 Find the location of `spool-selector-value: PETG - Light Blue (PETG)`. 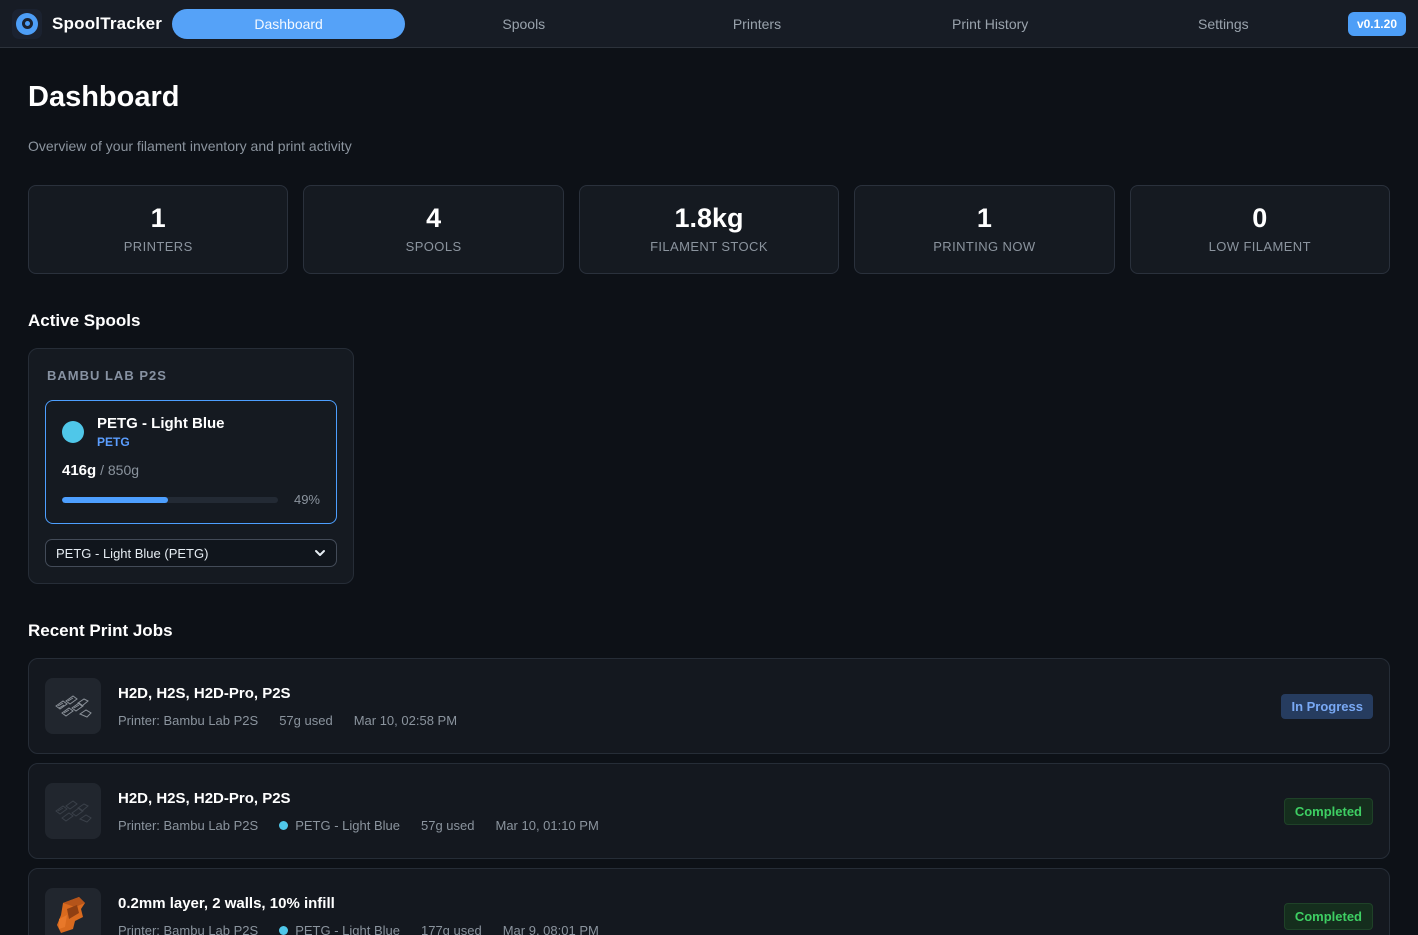

spool-selector-value: PETG - Light Blue (PETG) is located at coordinates (132, 553).